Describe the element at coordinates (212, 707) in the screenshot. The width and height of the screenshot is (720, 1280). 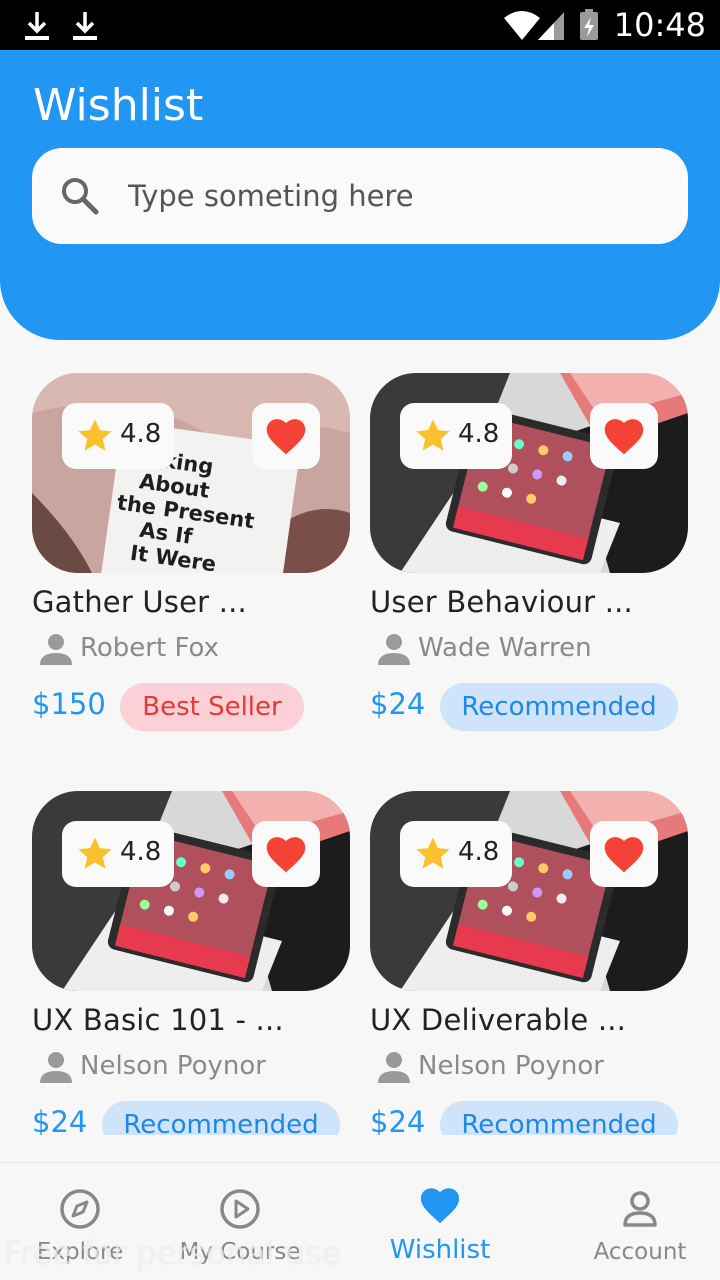
I see `best-seller-badge: Best Seller` at that location.